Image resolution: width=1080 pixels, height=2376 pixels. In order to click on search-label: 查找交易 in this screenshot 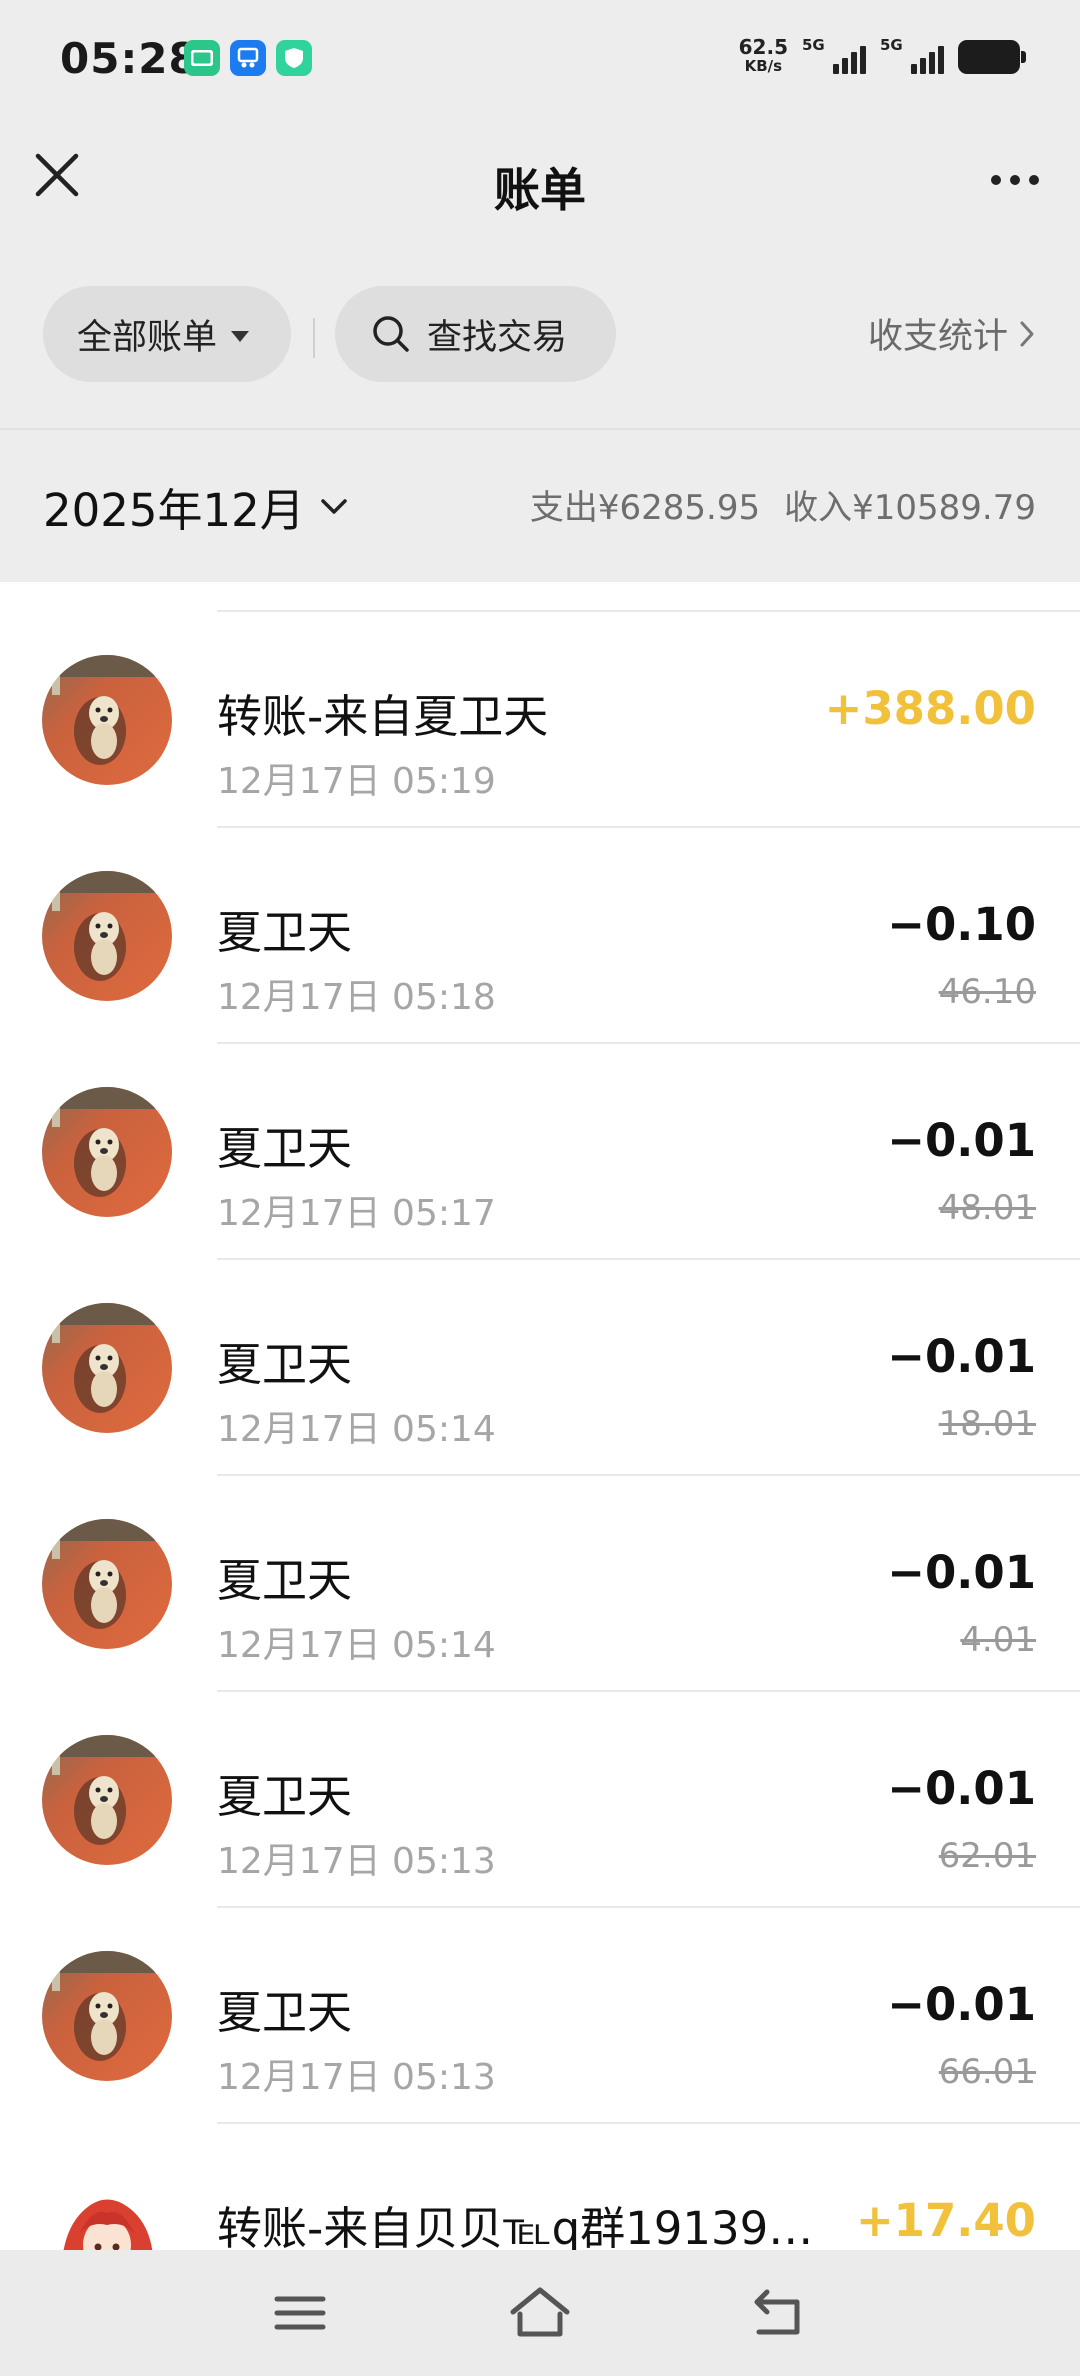, I will do `click(497, 337)`.